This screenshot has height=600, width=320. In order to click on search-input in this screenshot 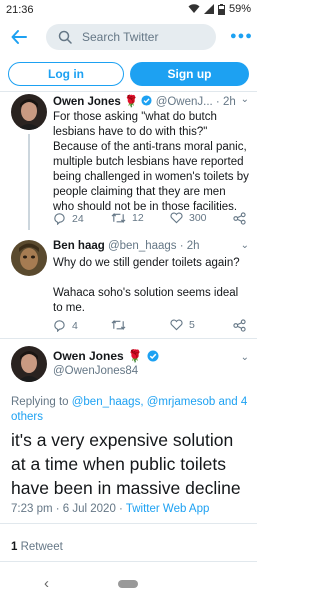, I will do `click(147, 37)`.